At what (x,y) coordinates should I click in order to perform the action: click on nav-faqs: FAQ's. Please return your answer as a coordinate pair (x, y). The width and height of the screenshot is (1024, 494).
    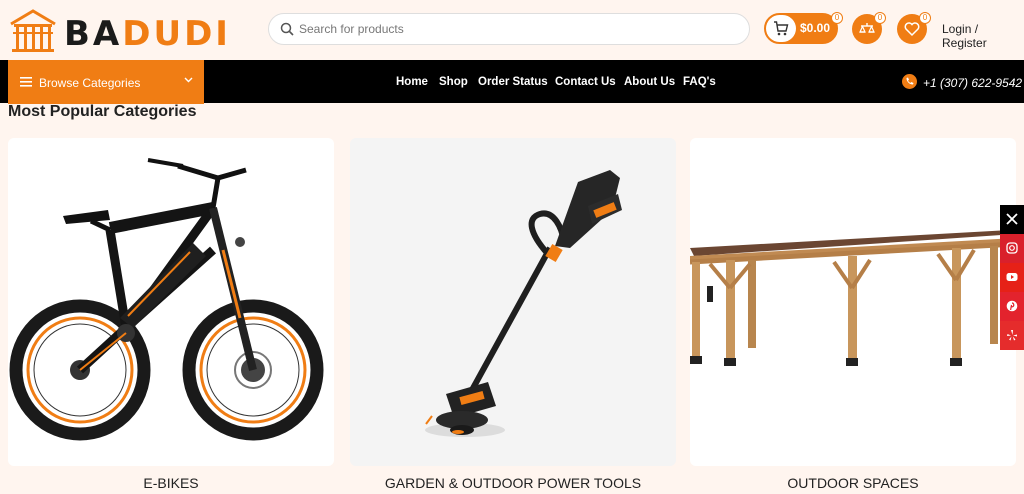
    Looking at the image, I should click on (699, 82).